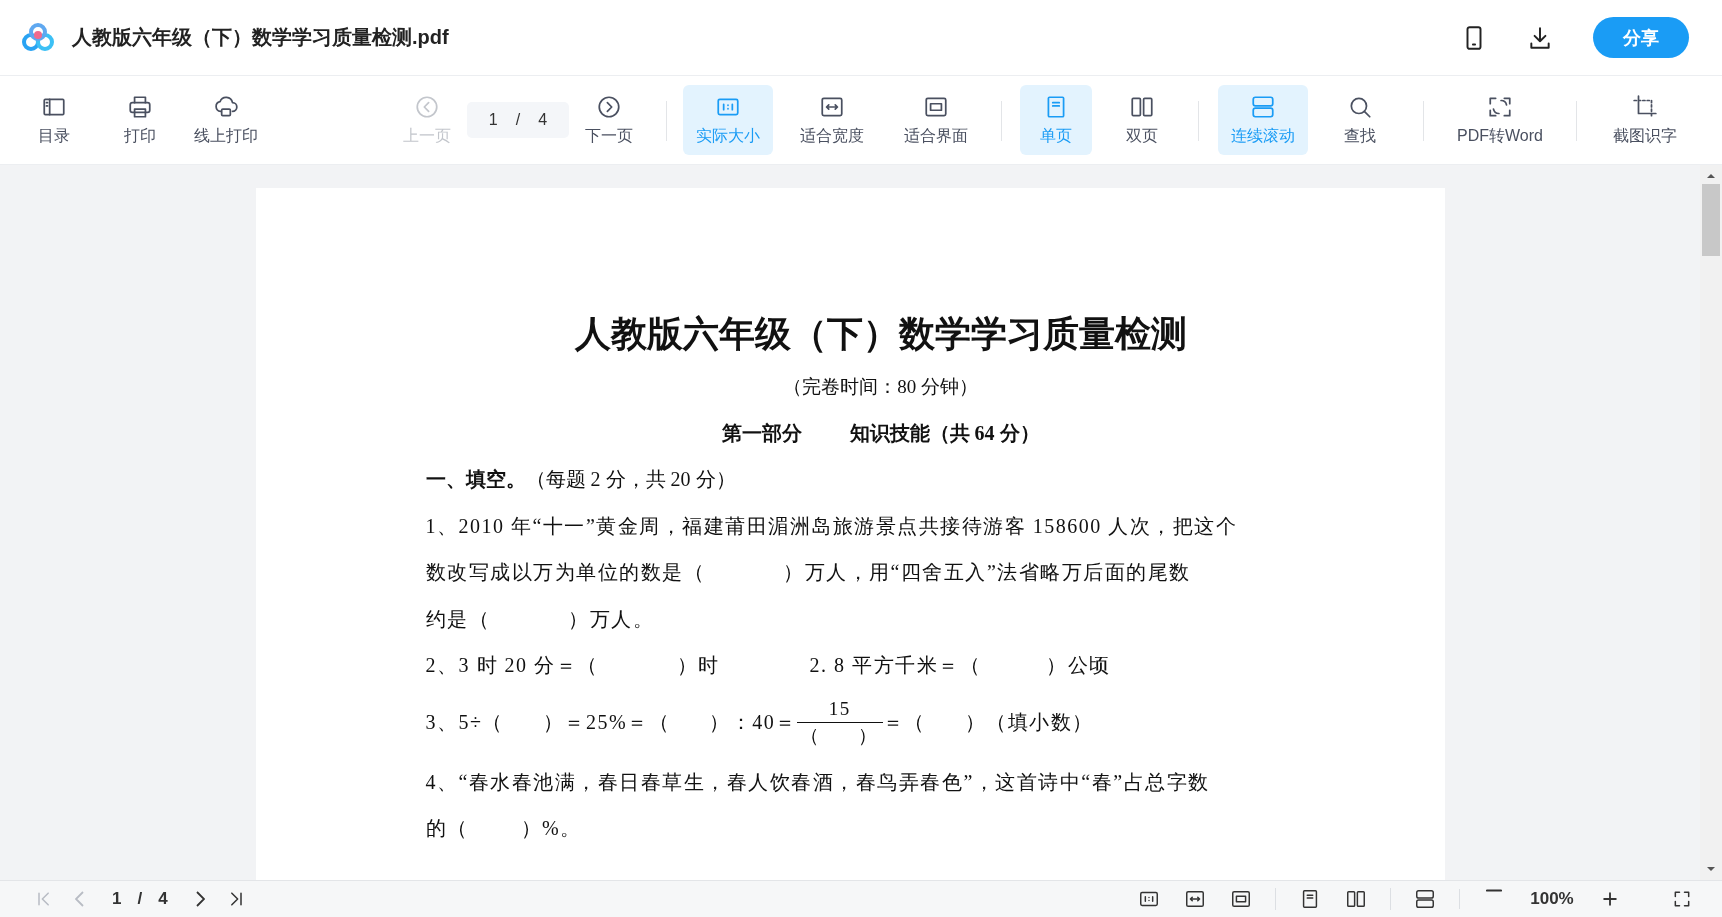  I want to click on printer-icon, so click(140, 106).